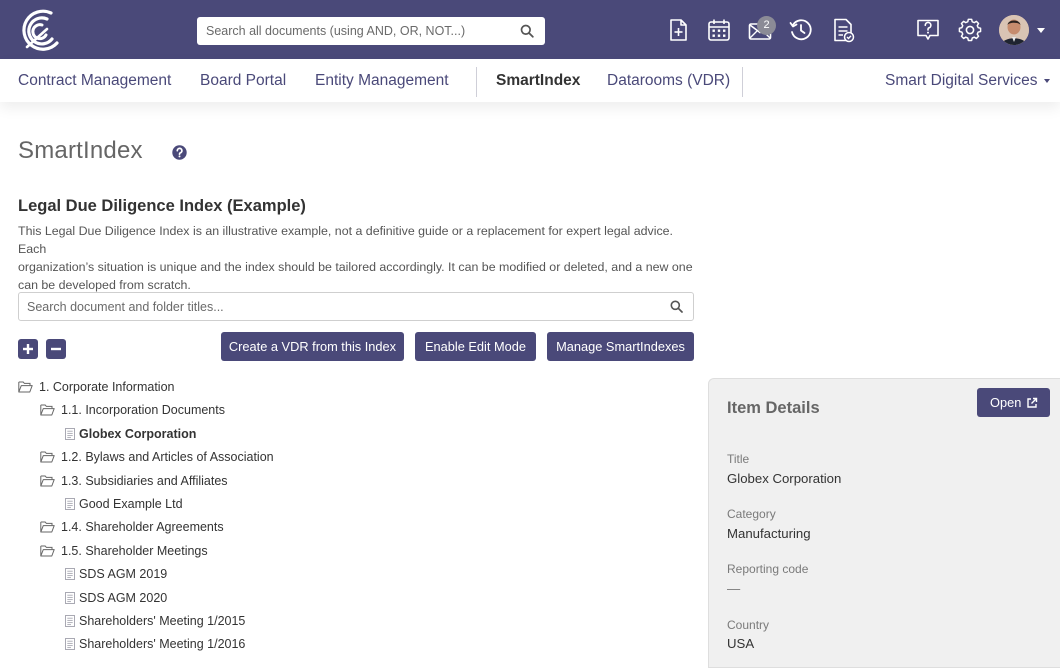  Describe the element at coordinates (734, 588) in the screenshot. I see `field-value-reporting-code: —` at that location.